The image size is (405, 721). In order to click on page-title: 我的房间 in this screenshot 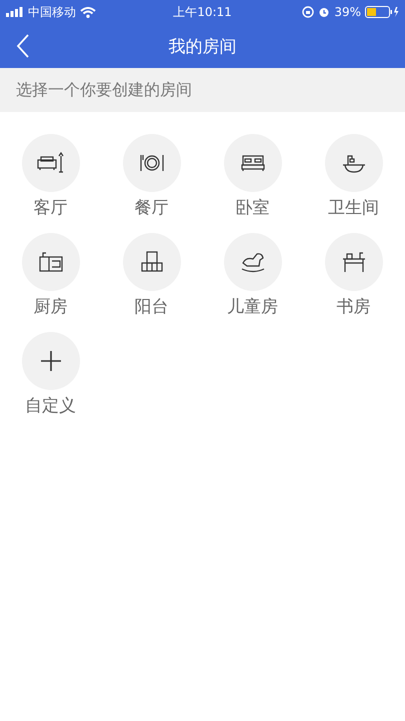, I will do `click(202, 47)`.